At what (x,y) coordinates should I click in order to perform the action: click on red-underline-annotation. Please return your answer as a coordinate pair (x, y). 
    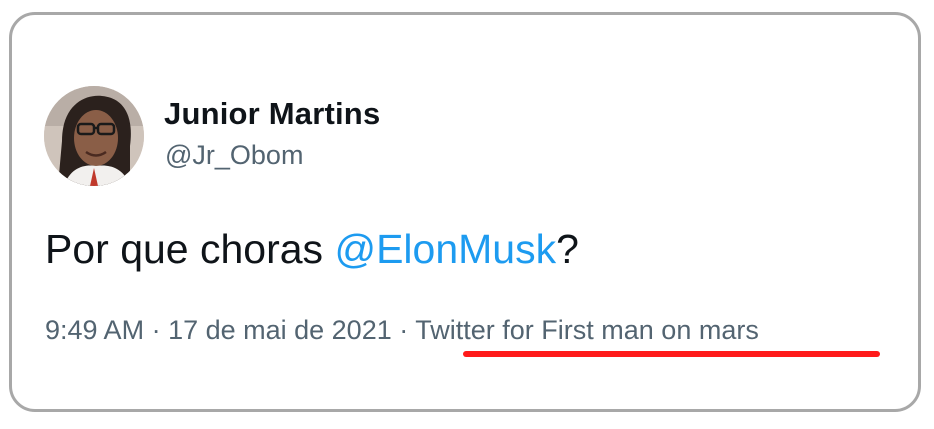
    Looking at the image, I should click on (671, 354).